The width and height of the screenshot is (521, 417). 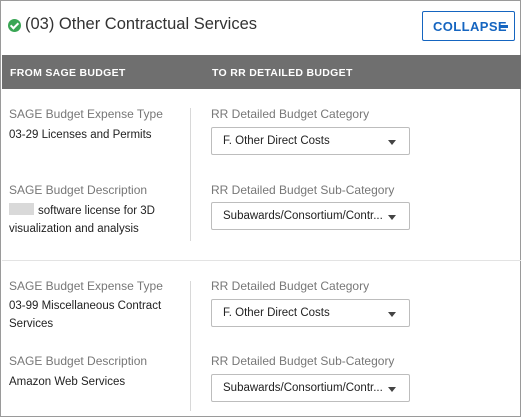 I want to click on collapse-button: COLLAPSE, so click(x=468, y=26).